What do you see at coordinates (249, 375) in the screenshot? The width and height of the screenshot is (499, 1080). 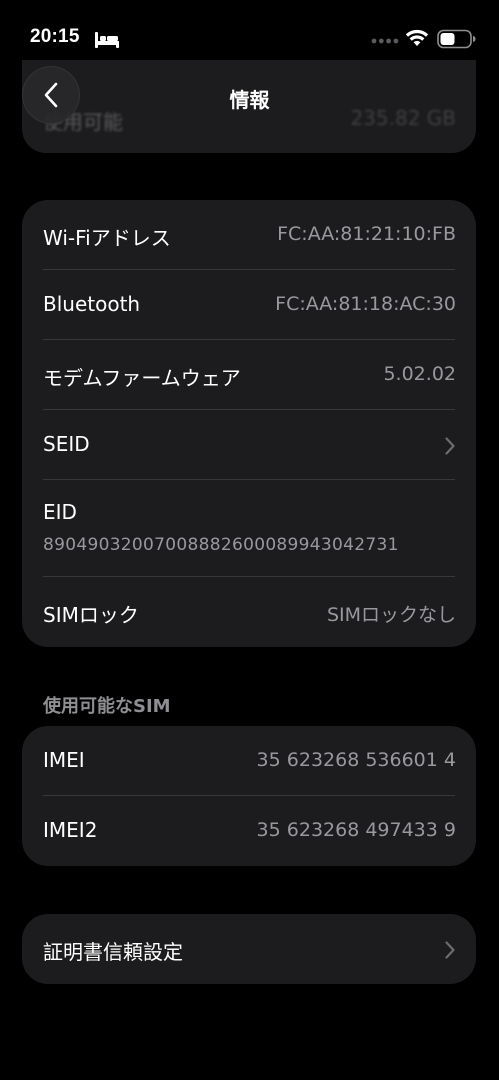 I see `modem-firmware-row: モデムファームウェア 5.02.02` at bounding box center [249, 375].